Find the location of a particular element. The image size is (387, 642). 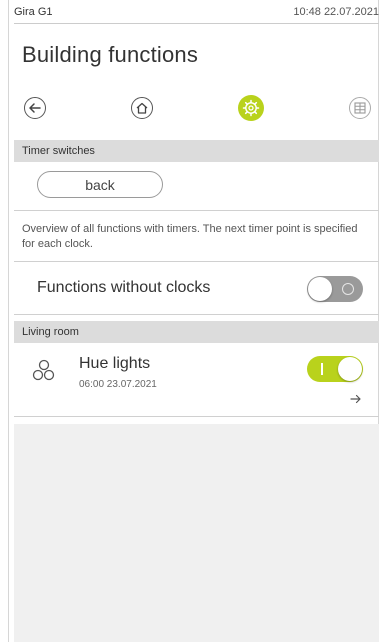

grid-nav-button is located at coordinates (360, 108).